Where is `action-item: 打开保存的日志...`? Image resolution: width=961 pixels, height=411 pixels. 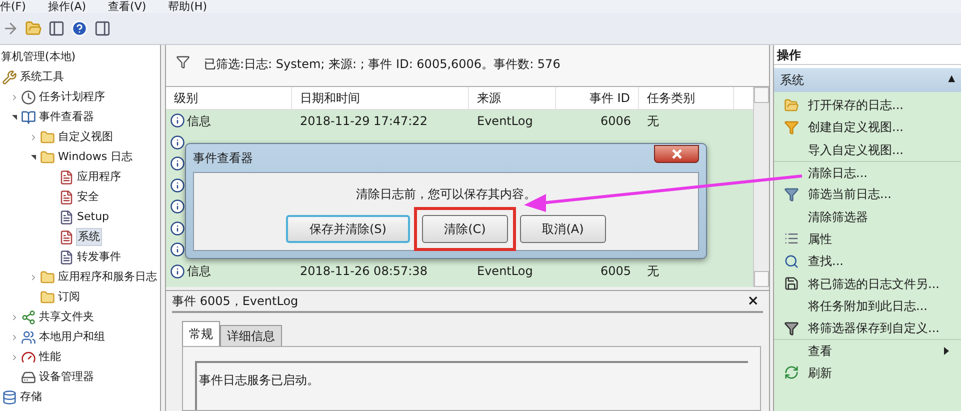 action-item: 打开保存的日志... is located at coordinates (856, 105).